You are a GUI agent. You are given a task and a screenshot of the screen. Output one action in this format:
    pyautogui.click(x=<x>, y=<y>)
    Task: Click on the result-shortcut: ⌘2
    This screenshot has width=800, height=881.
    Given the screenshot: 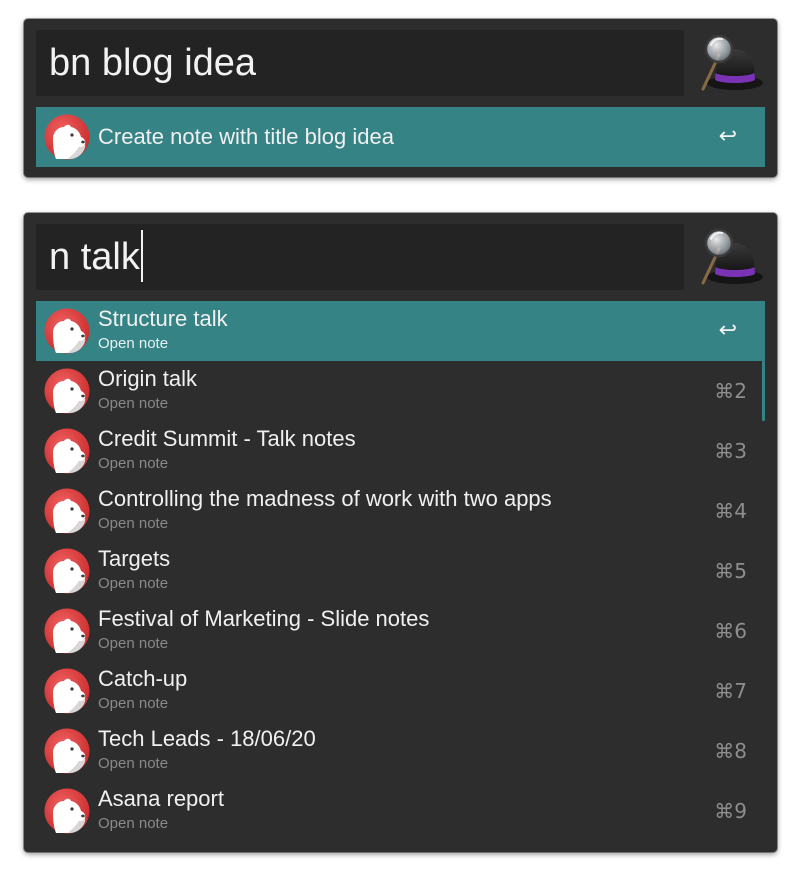 What is the action you would take?
    pyautogui.click(x=730, y=391)
    